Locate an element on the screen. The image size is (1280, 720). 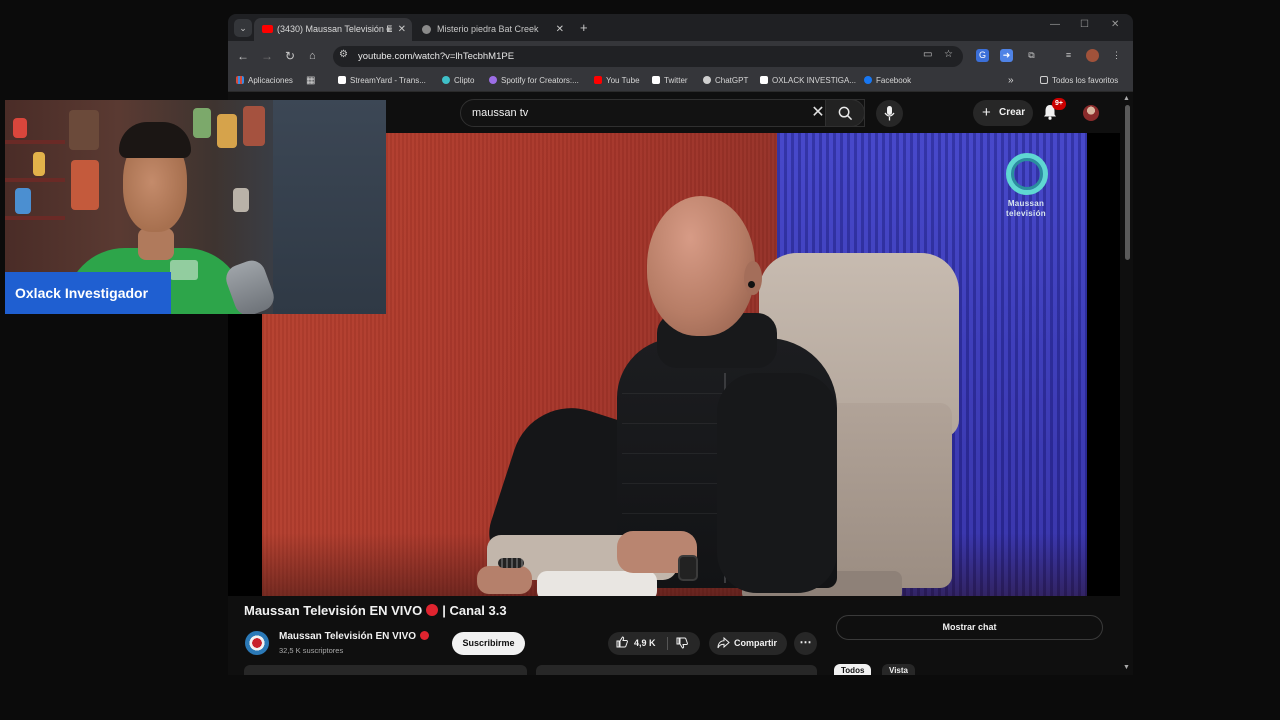
channel-watermark-logo: Maussan televisión is located at coordinates (1026, 188).